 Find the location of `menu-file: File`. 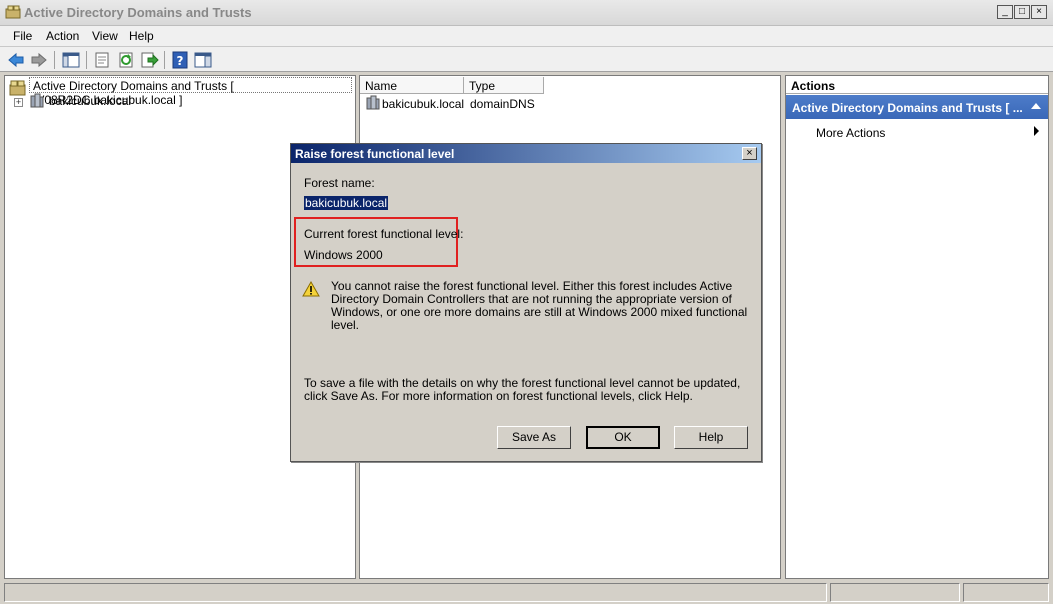

menu-file: File is located at coordinates (22, 36).